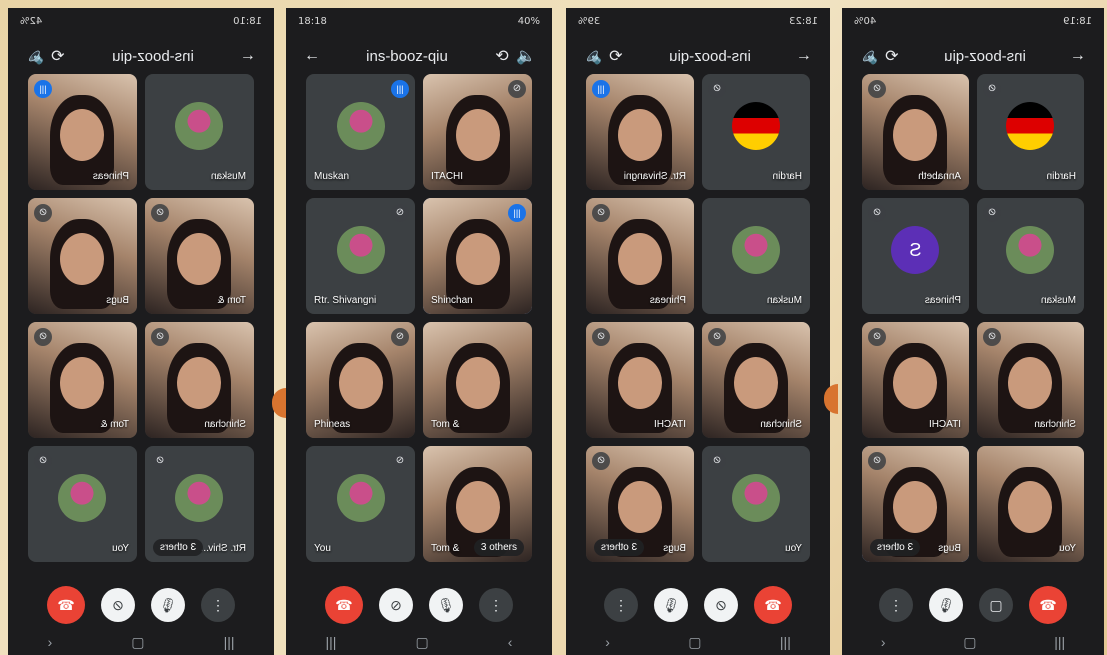 This screenshot has width=1107, height=655. I want to click on flag-avatar, so click(756, 126).